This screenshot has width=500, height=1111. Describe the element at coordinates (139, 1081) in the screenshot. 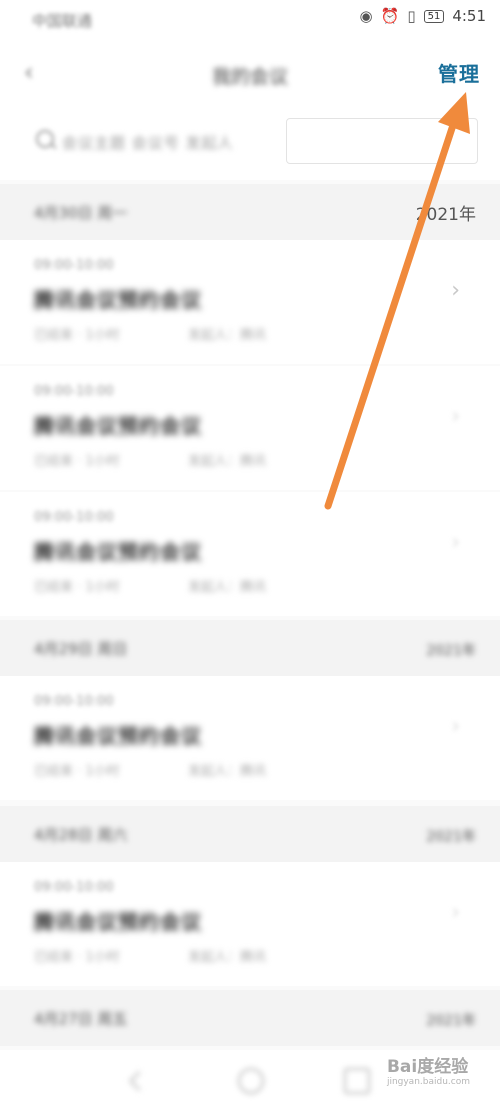

I see `nav-back-icon` at that location.